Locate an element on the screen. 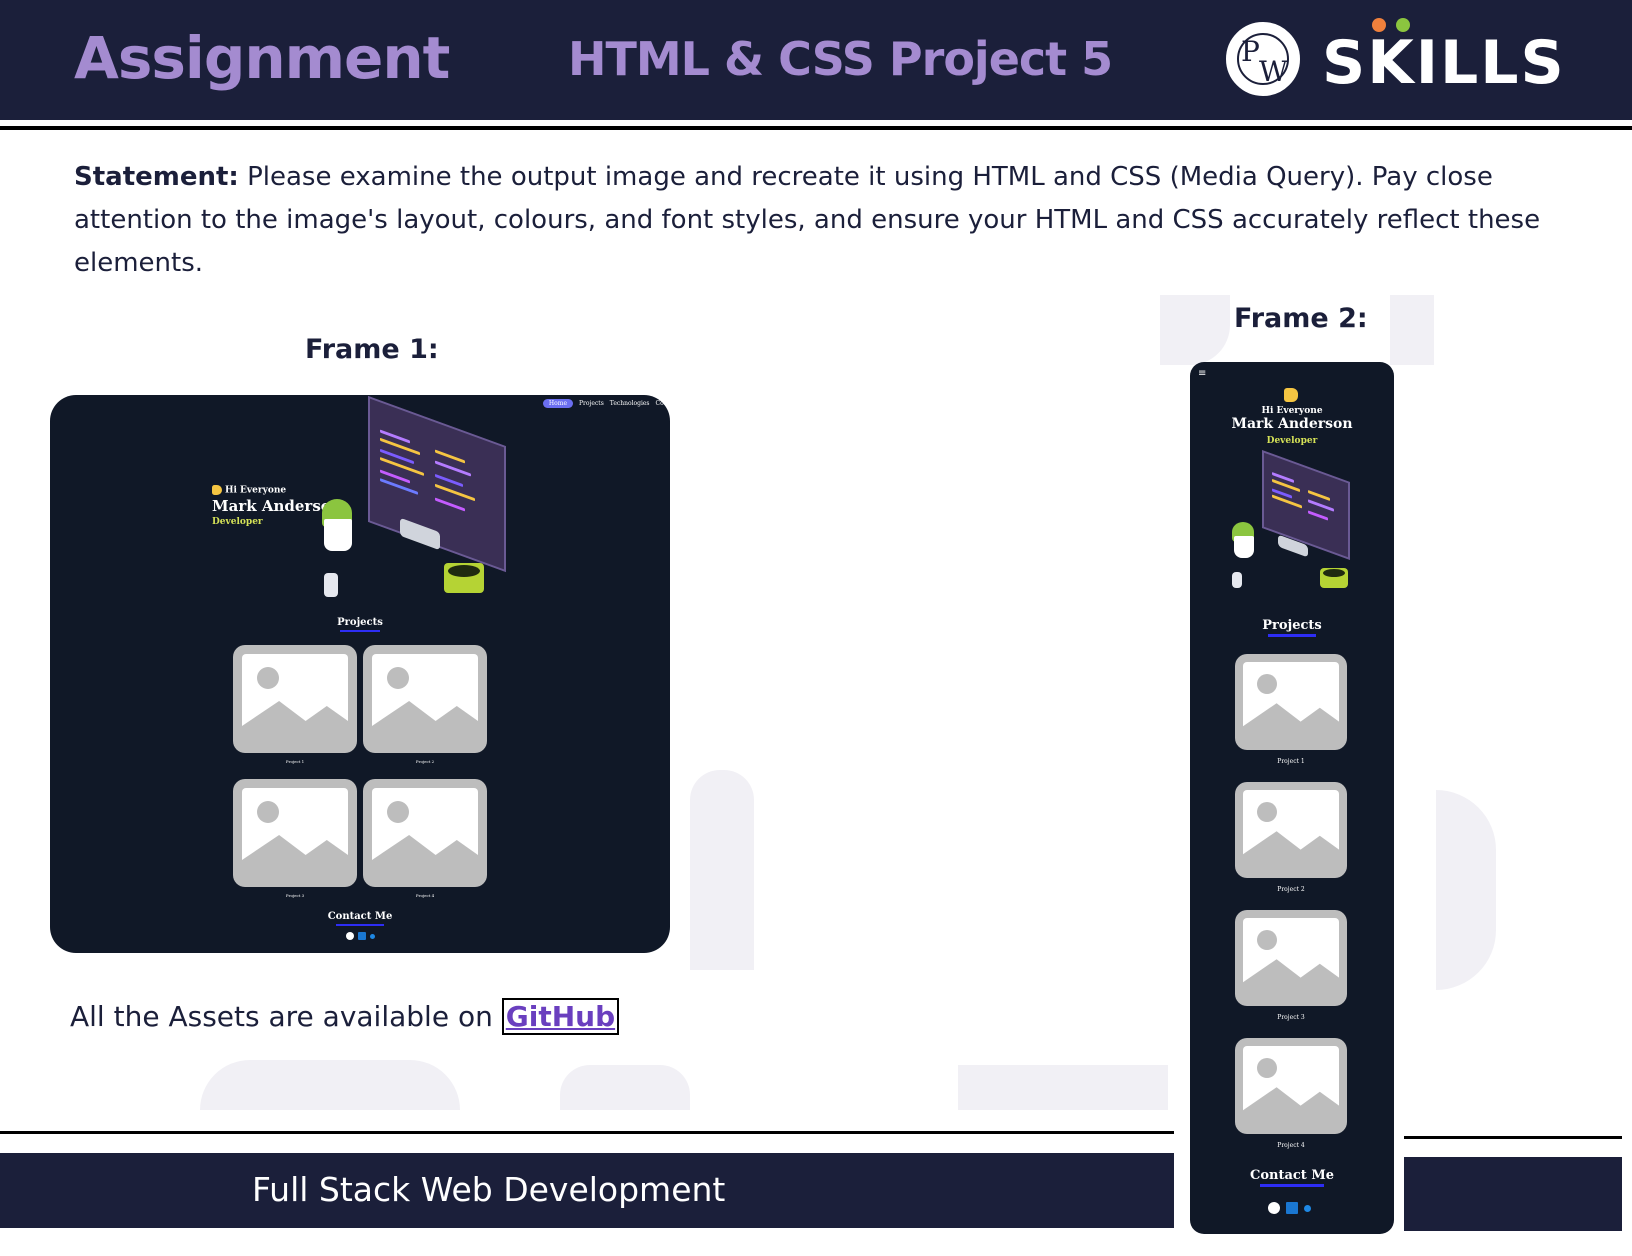  pw-skills-logo: P W SKILLS is located at coordinates (1394, 60).